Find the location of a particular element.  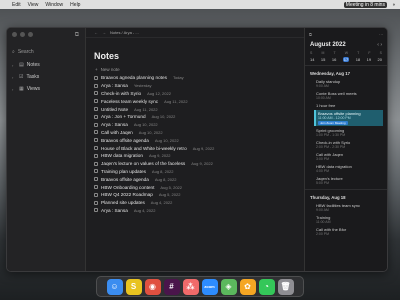

calendar-day: 14 is located at coordinates (312, 59).